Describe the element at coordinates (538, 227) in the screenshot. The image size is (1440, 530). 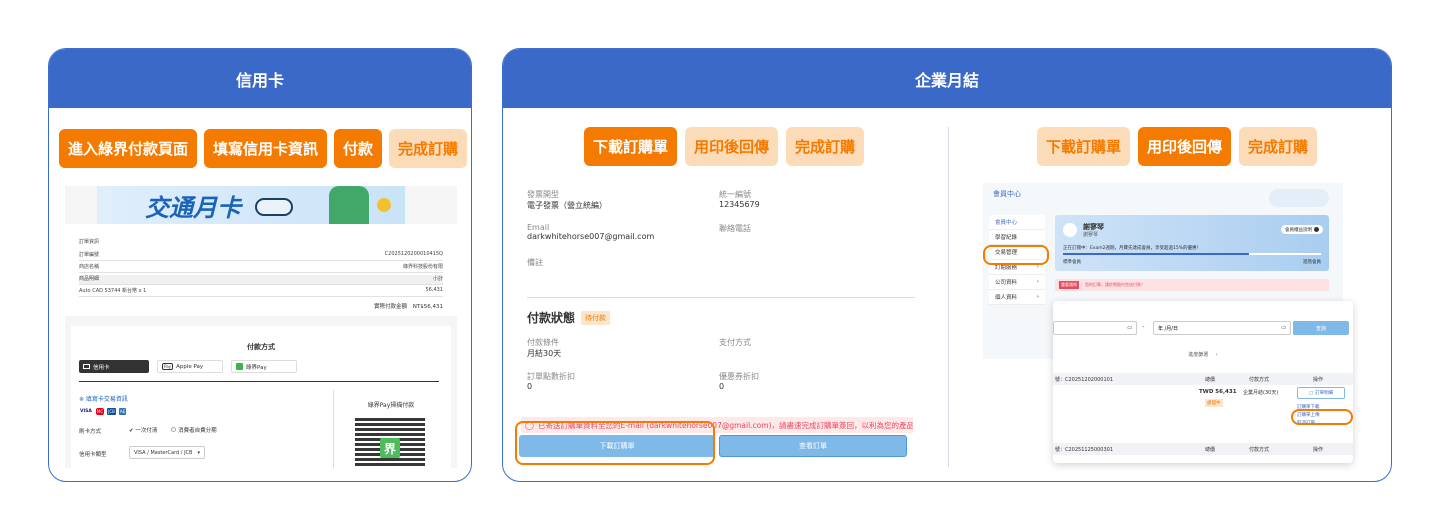
I see `field-label: Email` at that location.